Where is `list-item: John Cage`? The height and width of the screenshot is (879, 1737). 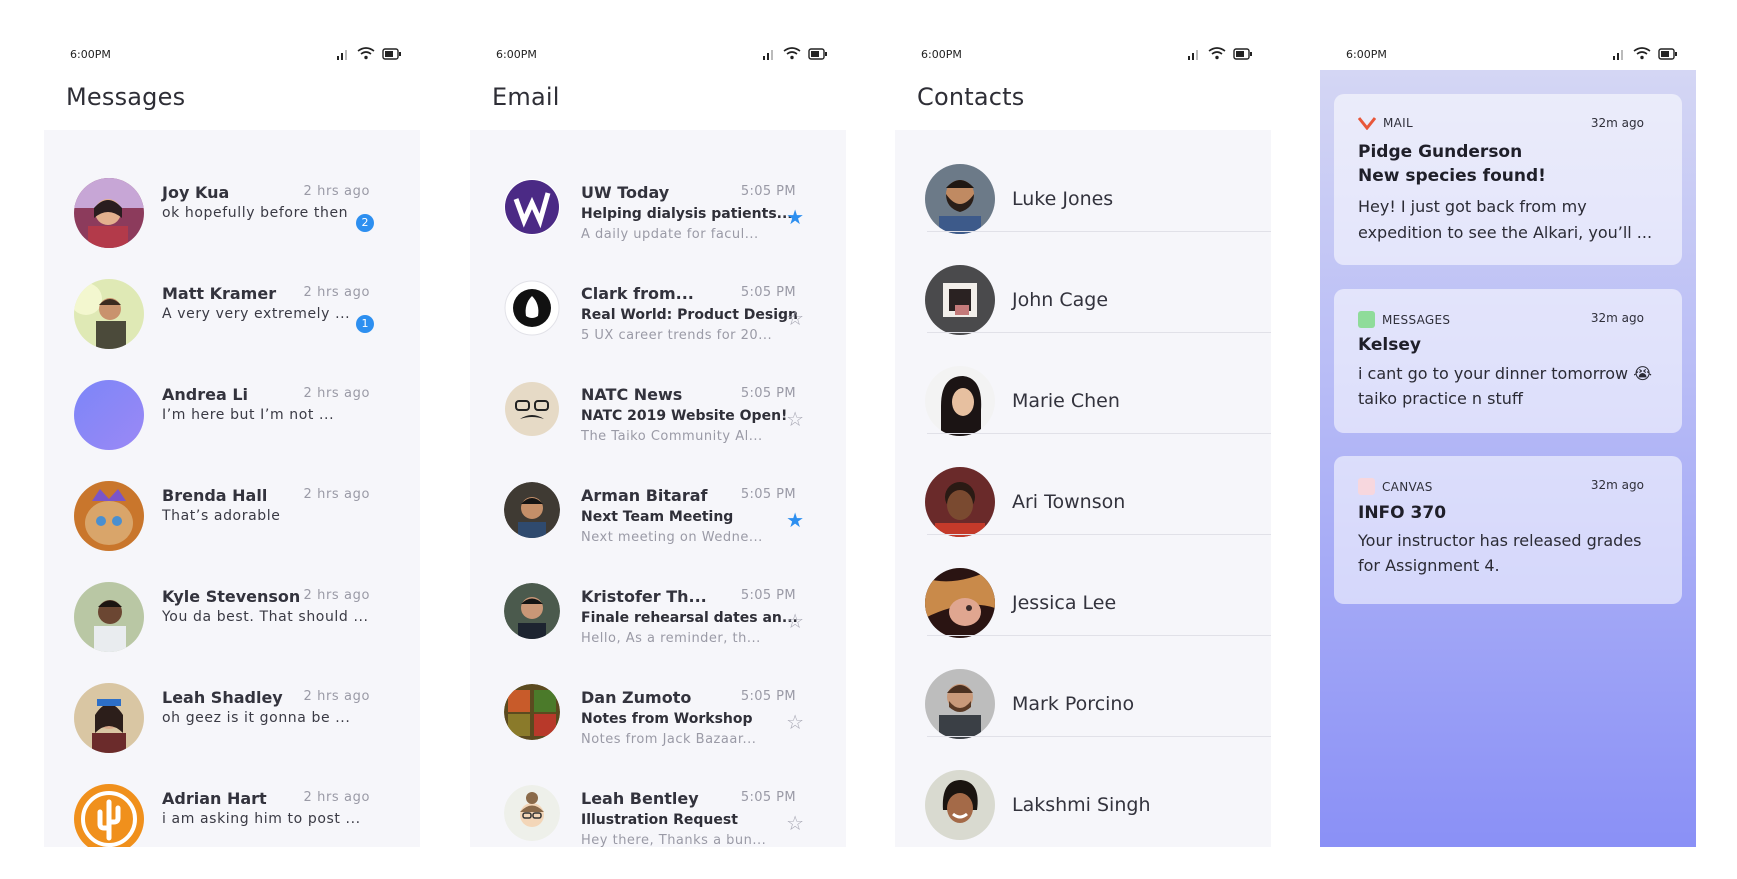
list-item: John Cage is located at coordinates (1083, 283).